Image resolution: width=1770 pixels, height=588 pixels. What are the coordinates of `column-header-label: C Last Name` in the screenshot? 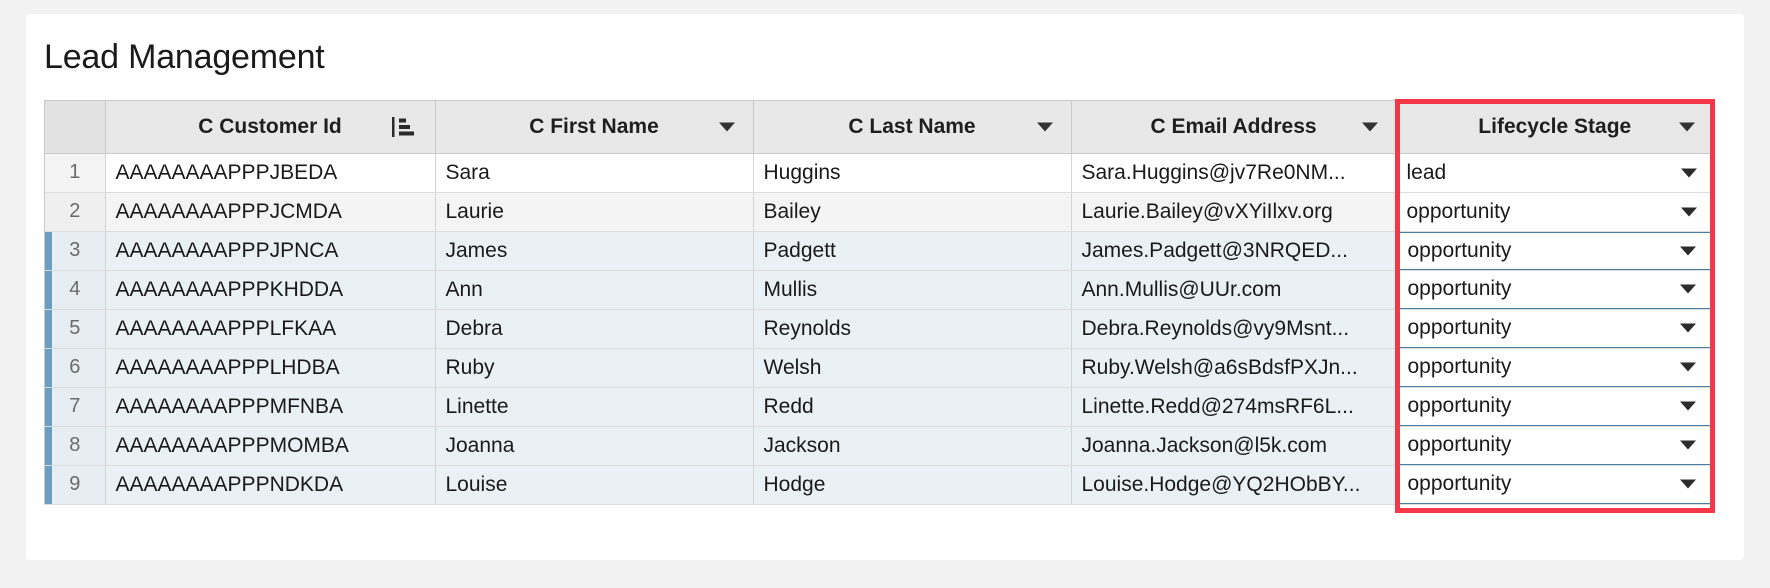 It's located at (912, 126).